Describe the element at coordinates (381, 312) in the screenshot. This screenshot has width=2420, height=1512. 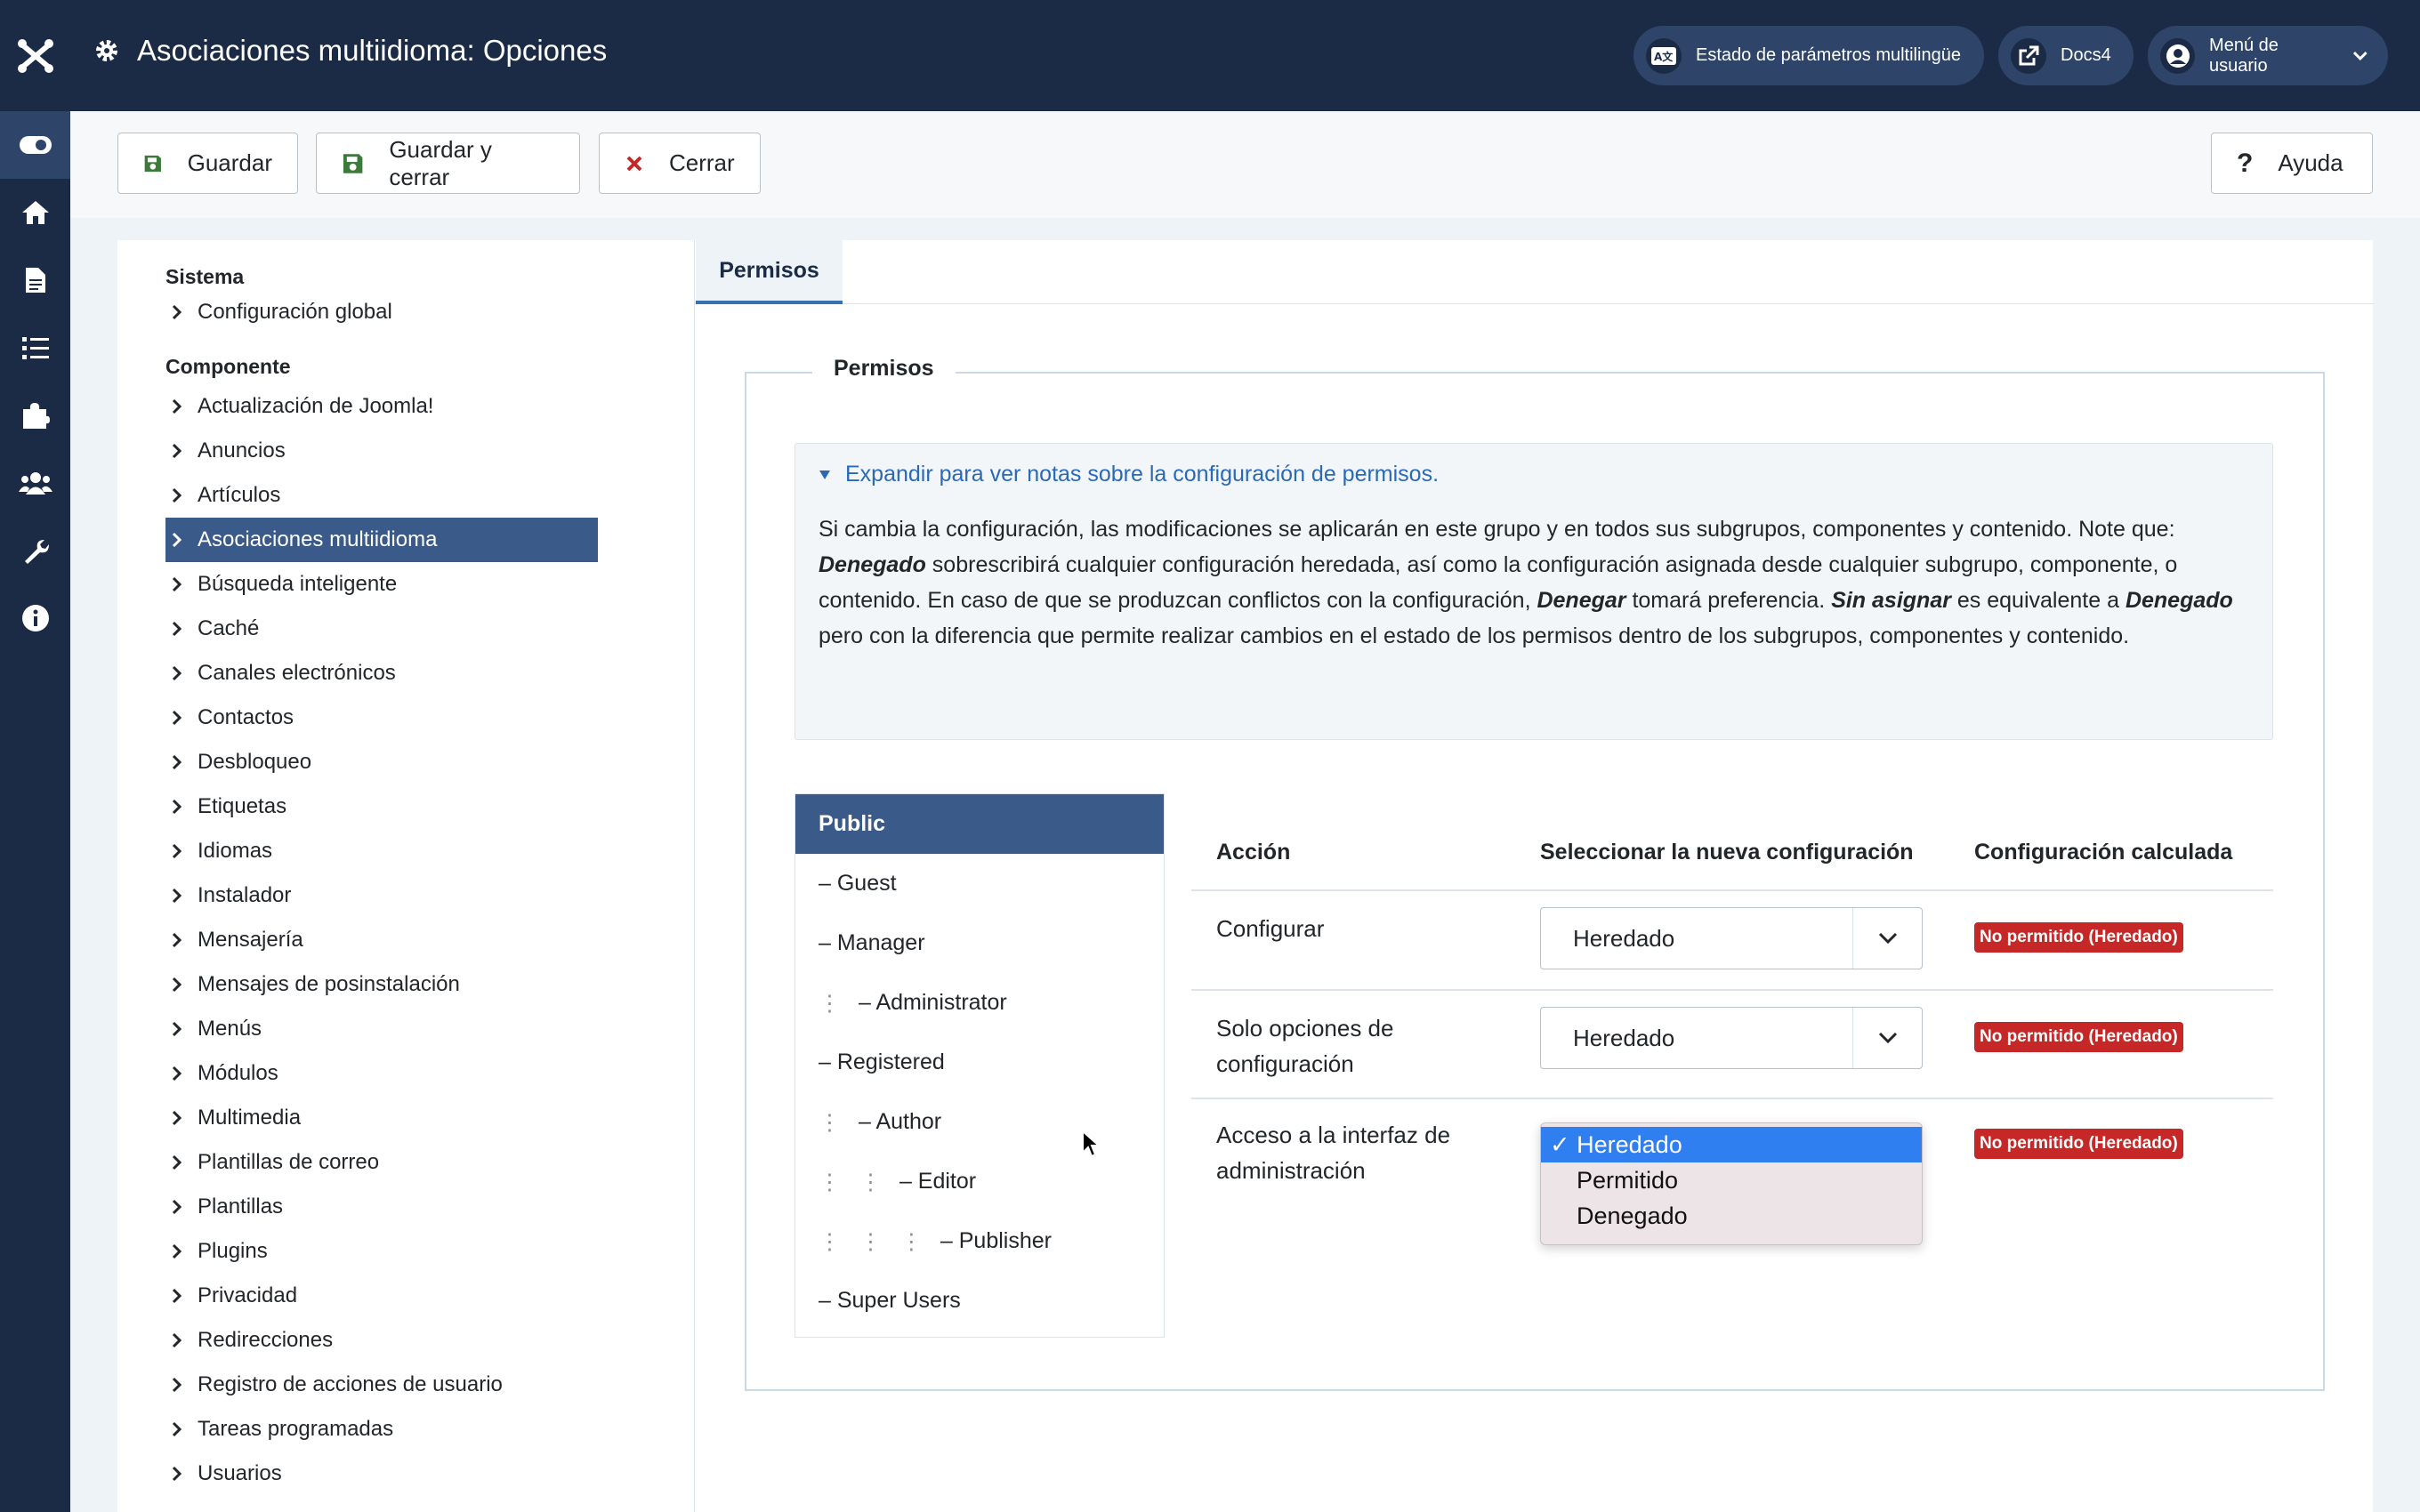
I see `nav-item-system: Configuración global` at that location.